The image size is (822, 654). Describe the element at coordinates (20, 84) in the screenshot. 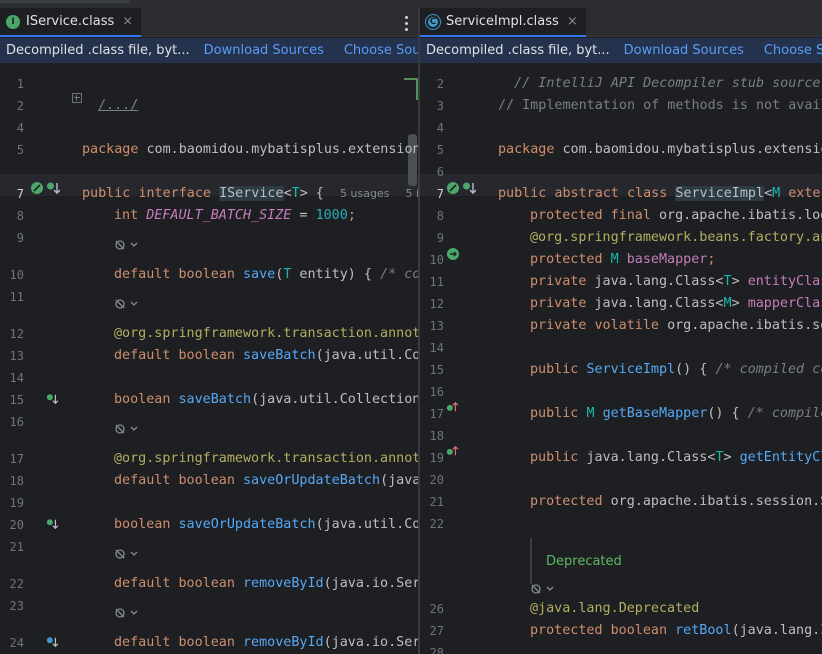

I see `line-number: 1` at that location.